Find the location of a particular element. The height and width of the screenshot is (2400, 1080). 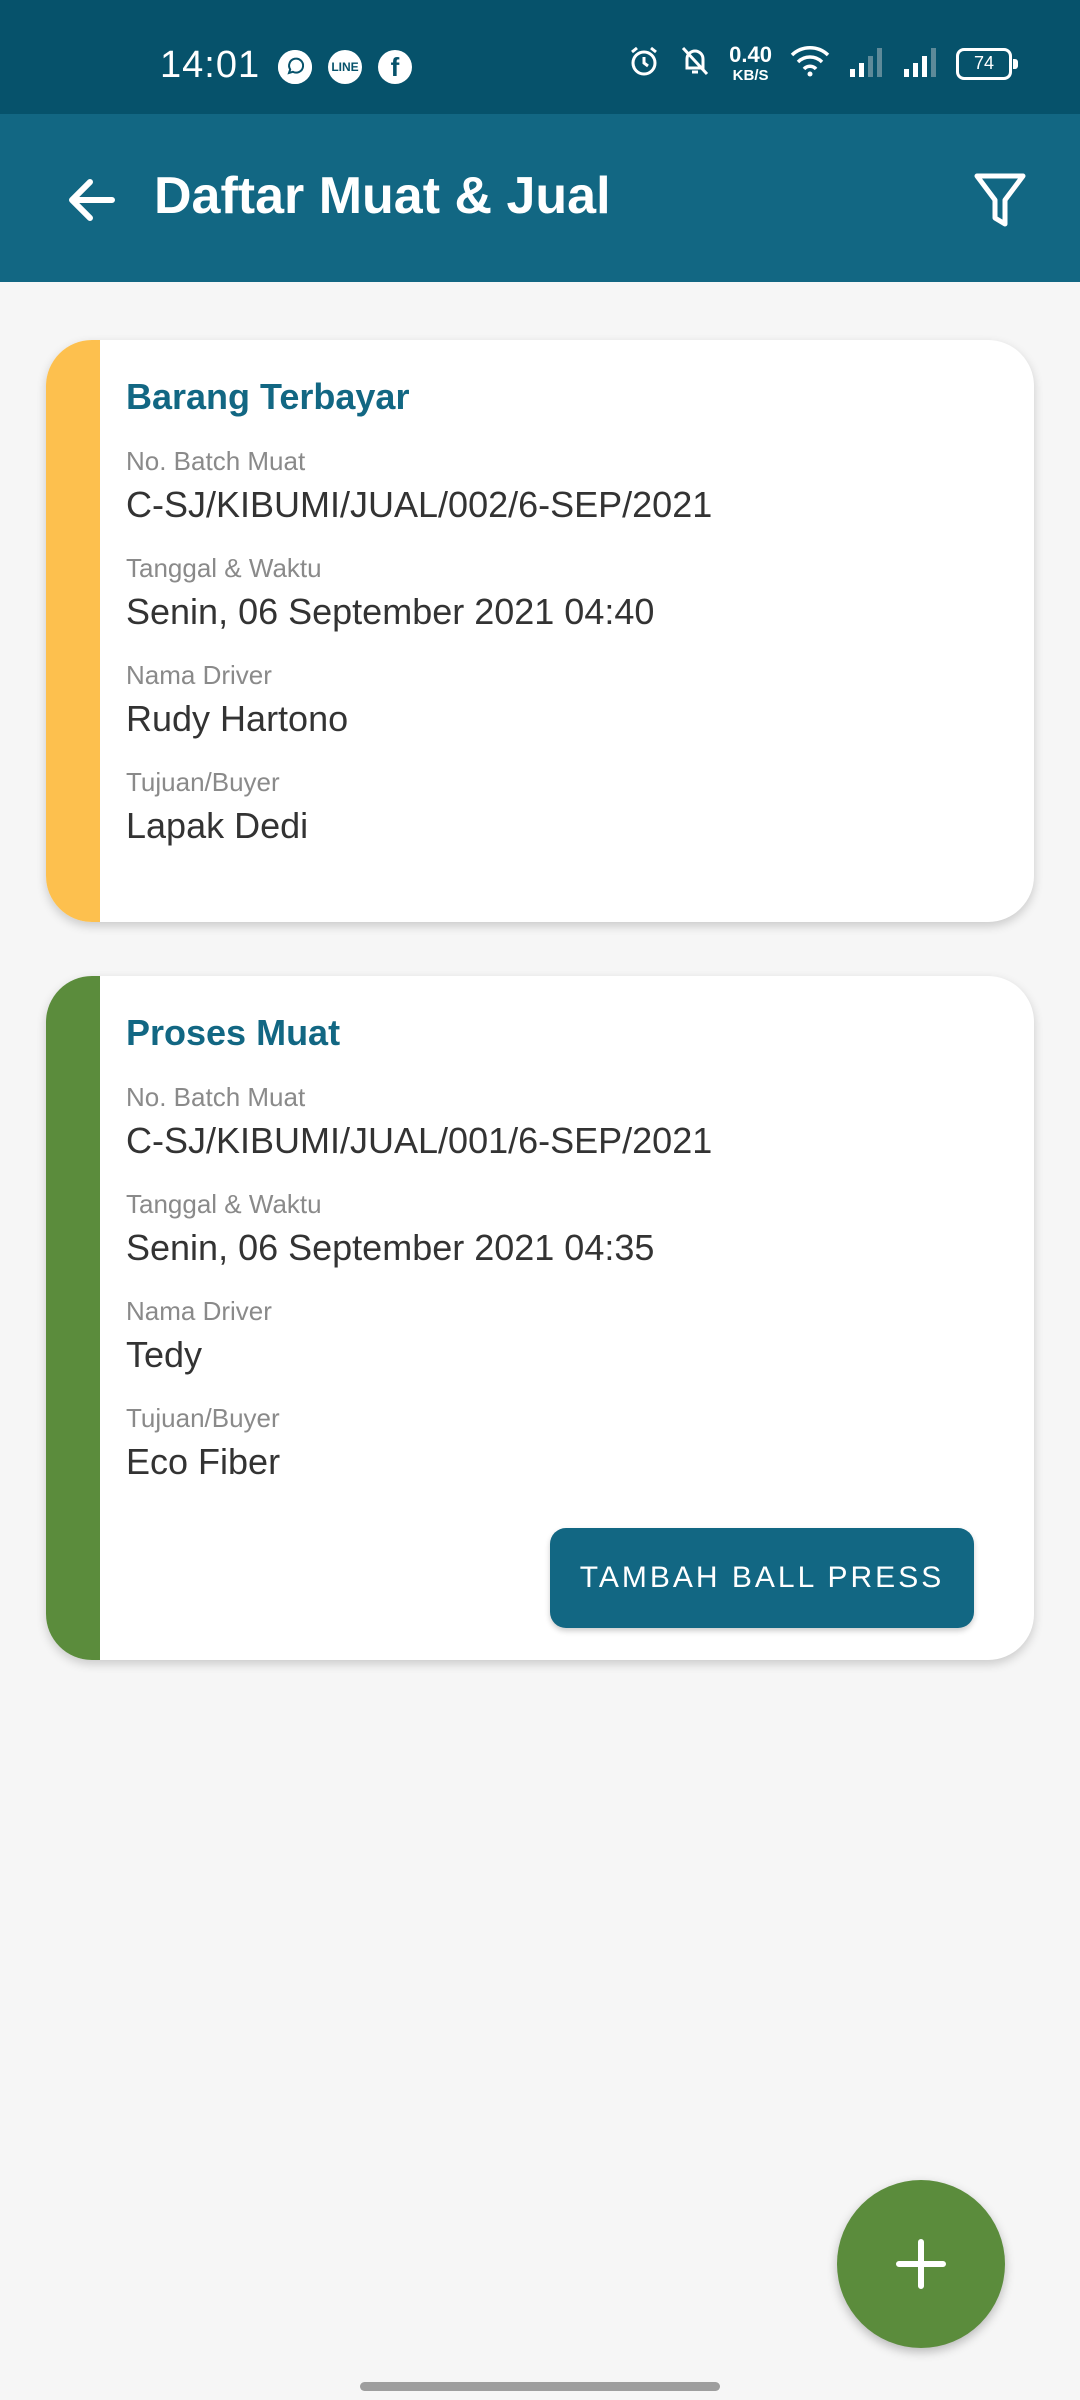

status-title: Proses Muat is located at coordinates (233, 1032).